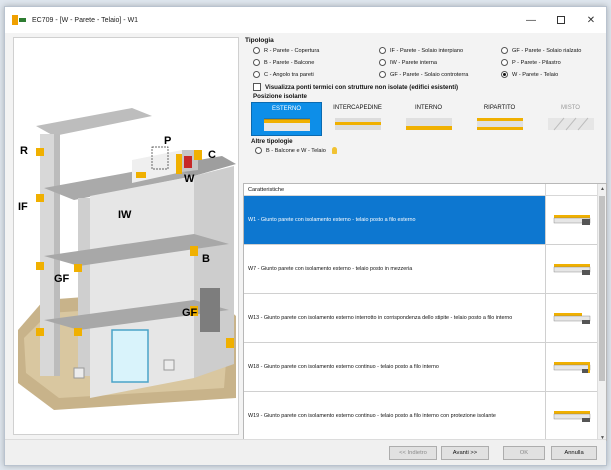  What do you see at coordinates (212, 155) in the screenshot?
I see `label-c: C` at bounding box center [212, 155].